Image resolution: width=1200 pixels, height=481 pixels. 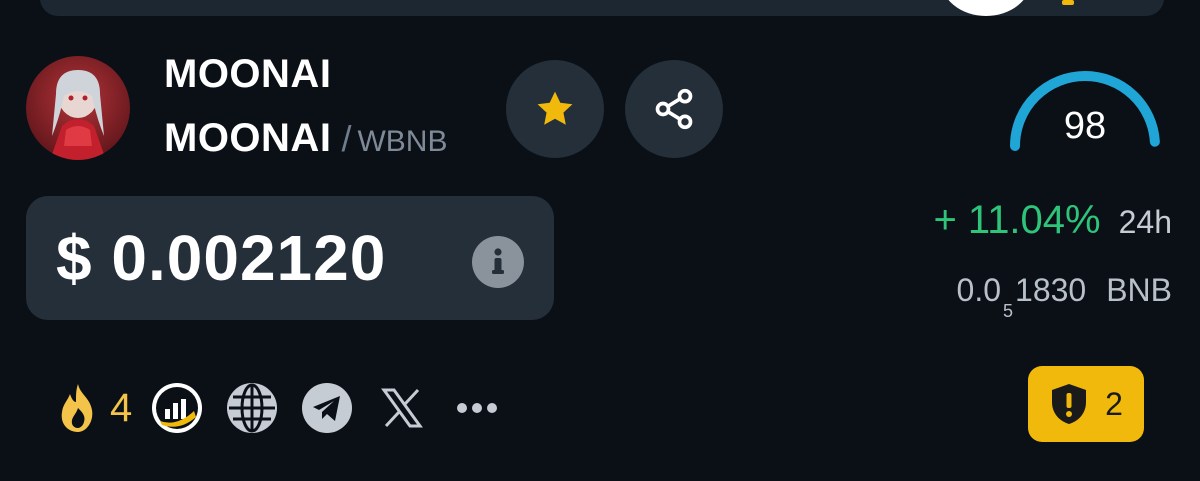 I want to click on fire-icon, so click(x=78, y=408).